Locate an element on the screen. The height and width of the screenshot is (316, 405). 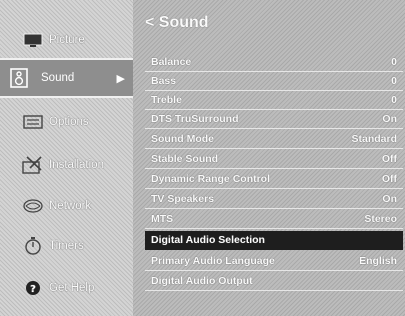
sidebar-item-label: Network is located at coordinates (70, 206).